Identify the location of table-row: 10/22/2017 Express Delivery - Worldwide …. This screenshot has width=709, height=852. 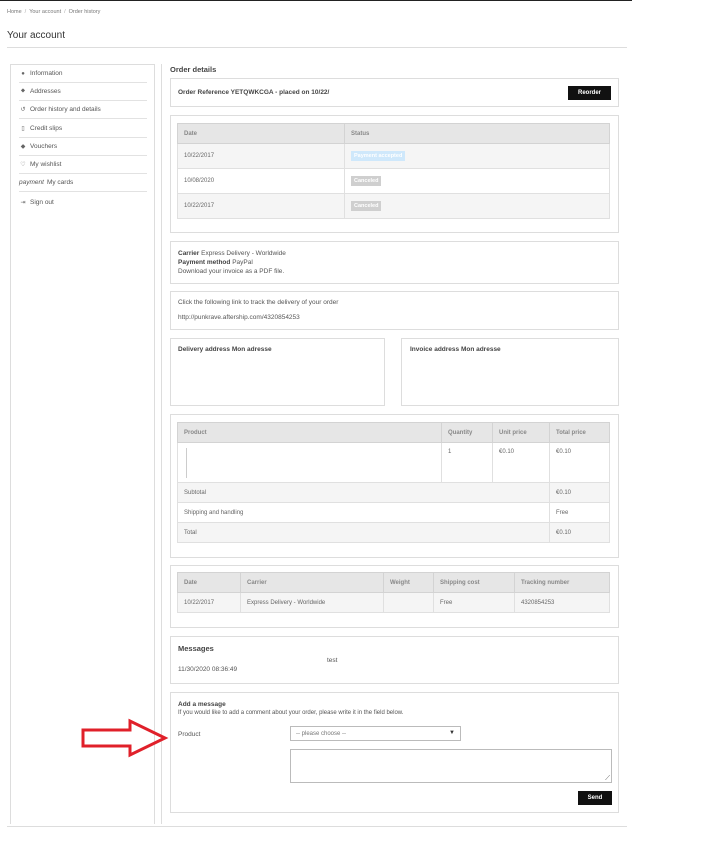
(393, 602).